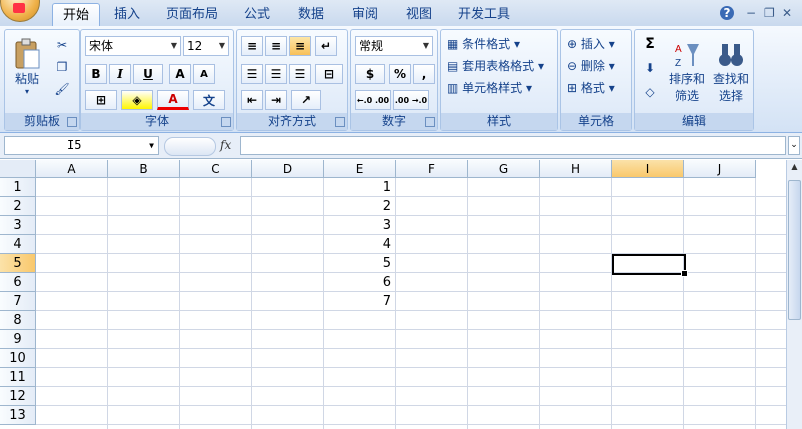 The width and height of the screenshot is (802, 429). What do you see at coordinates (340, 122) in the screenshot?
I see `alignment-launcher-icon` at bounding box center [340, 122].